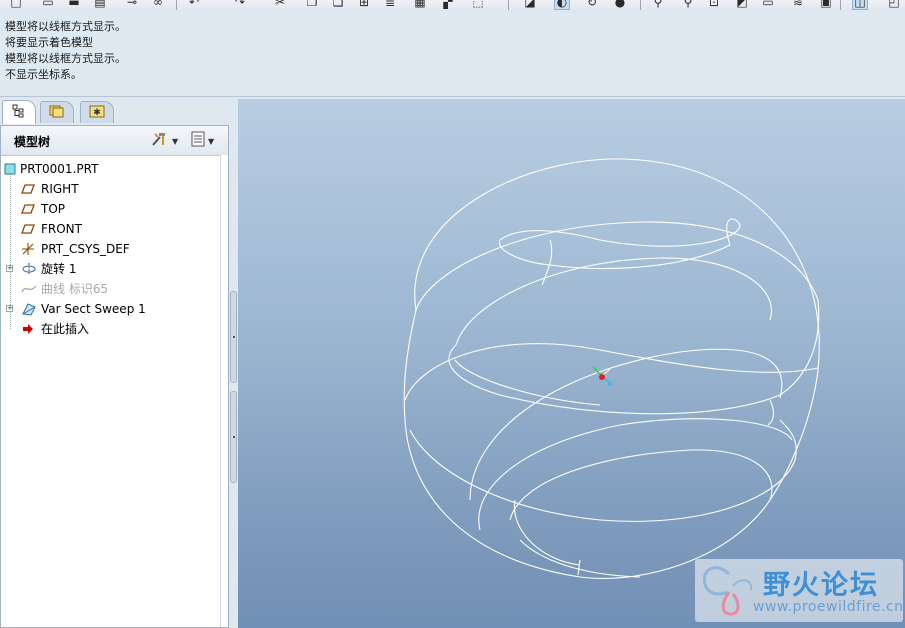 The image size is (905, 628). What do you see at coordinates (43, 74) in the screenshot?
I see `message-line: 不显示坐标系。` at bounding box center [43, 74].